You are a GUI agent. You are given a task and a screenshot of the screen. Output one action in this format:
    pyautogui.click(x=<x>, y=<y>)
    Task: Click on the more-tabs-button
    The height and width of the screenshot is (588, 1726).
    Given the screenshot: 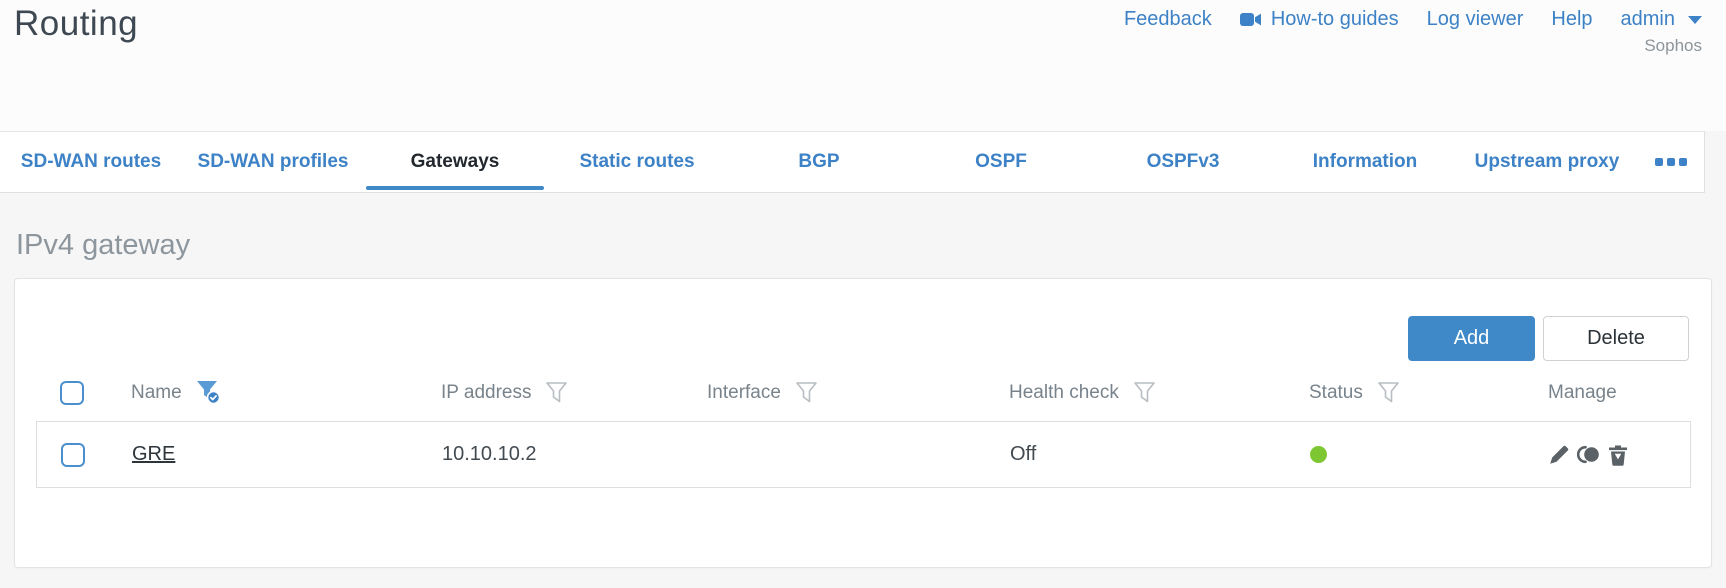 What is the action you would take?
    pyautogui.click(x=1671, y=162)
    